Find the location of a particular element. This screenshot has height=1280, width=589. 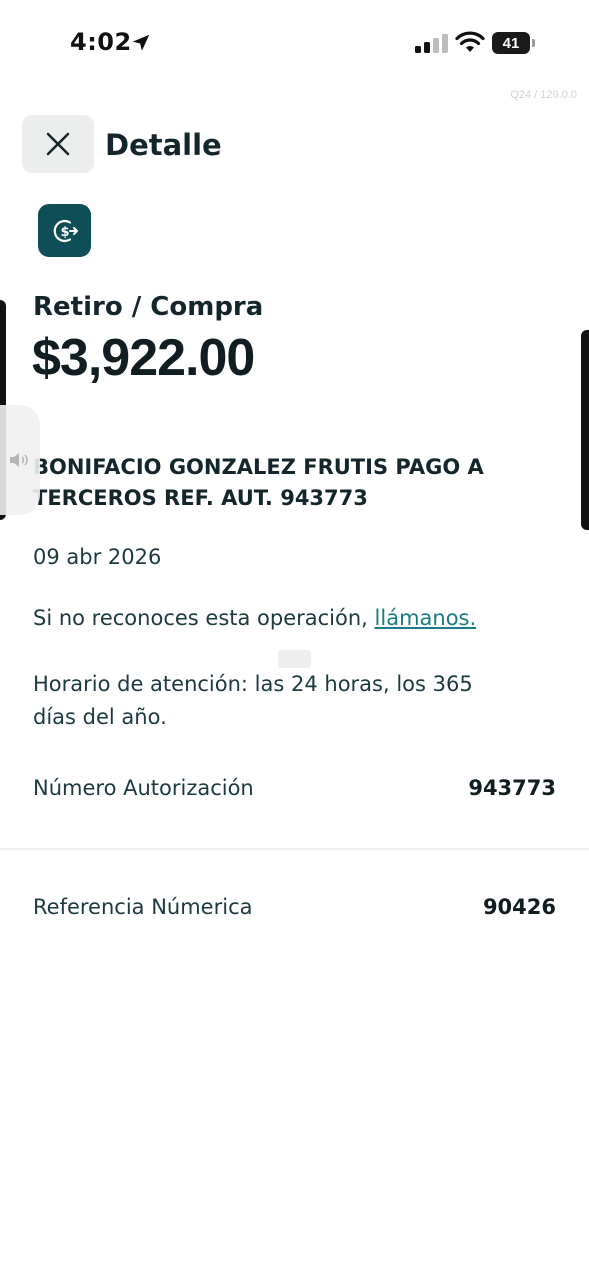

close-button is located at coordinates (58, 144).